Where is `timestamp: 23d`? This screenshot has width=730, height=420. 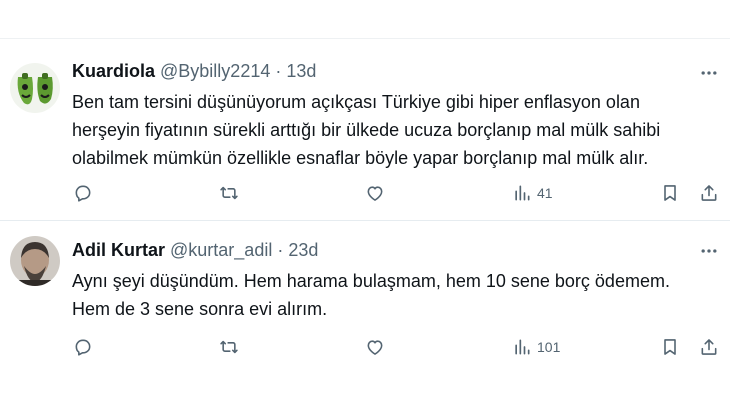 timestamp: 23d is located at coordinates (303, 250).